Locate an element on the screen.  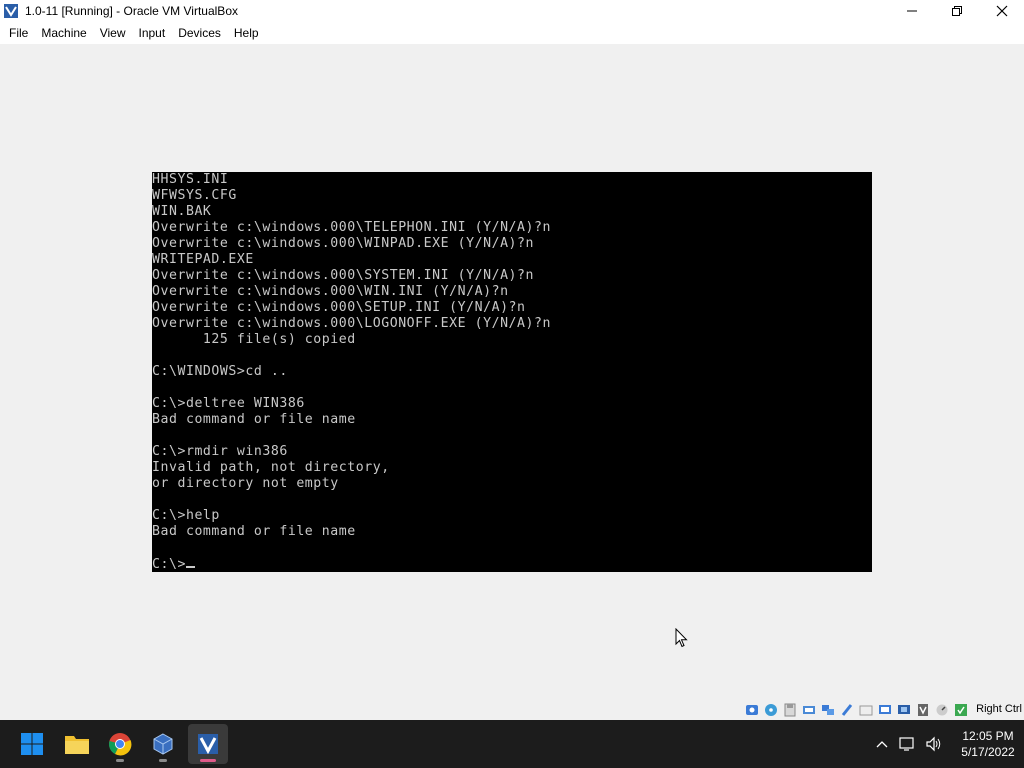
virtualbox-app-icon is located at coordinates (11, 11).